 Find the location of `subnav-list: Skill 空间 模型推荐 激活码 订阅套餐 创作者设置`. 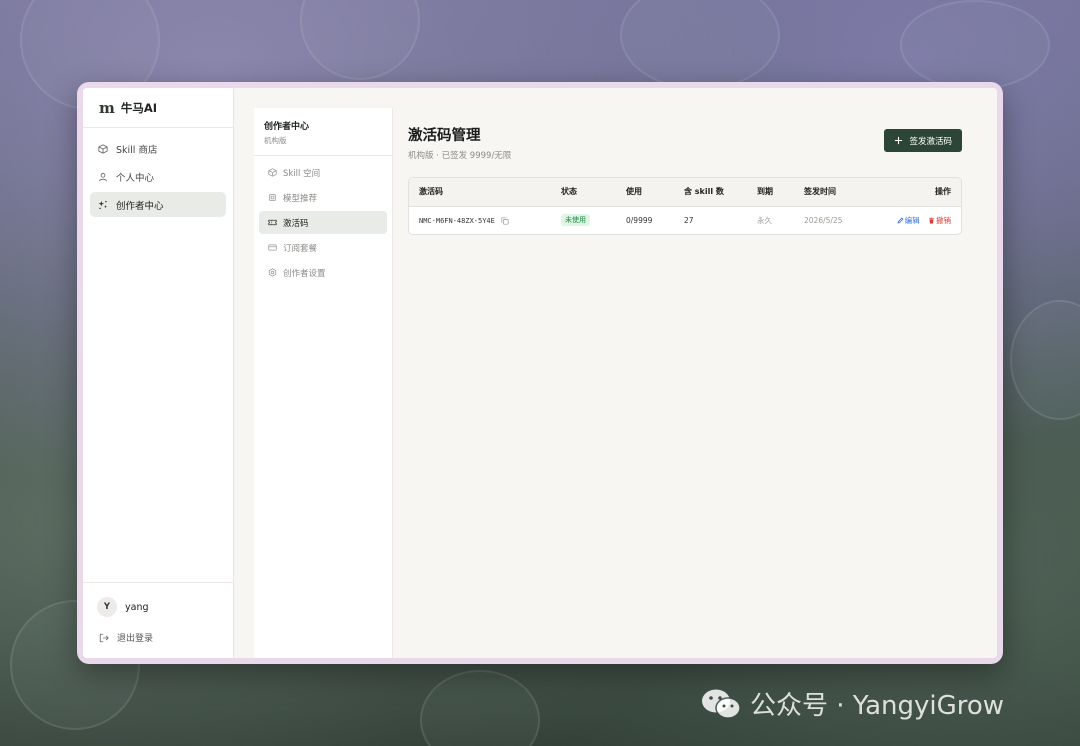

subnav-list: Skill 空间 模型推荐 激活码 订阅套餐 创作者设置 is located at coordinates (323, 222).